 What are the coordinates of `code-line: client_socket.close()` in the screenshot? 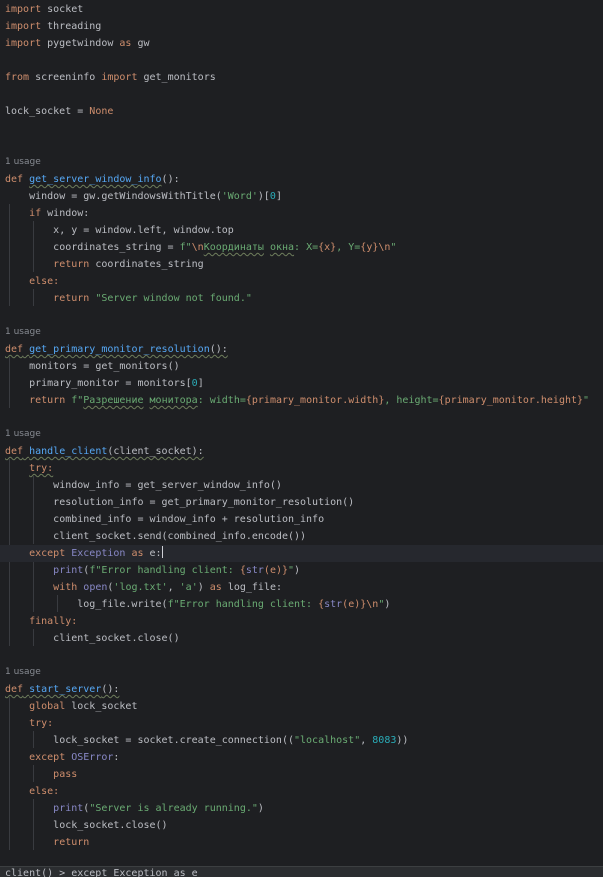 It's located at (304, 638).